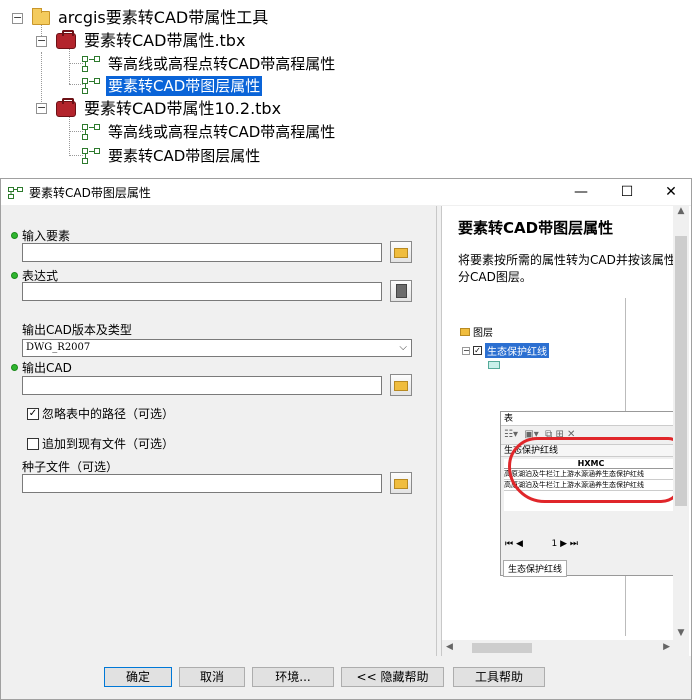 The image size is (700, 700). What do you see at coordinates (346, 192) in the screenshot?
I see `dialog-titlebar: 要素转CAD带图层属性 — ☐ ✕` at bounding box center [346, 192].